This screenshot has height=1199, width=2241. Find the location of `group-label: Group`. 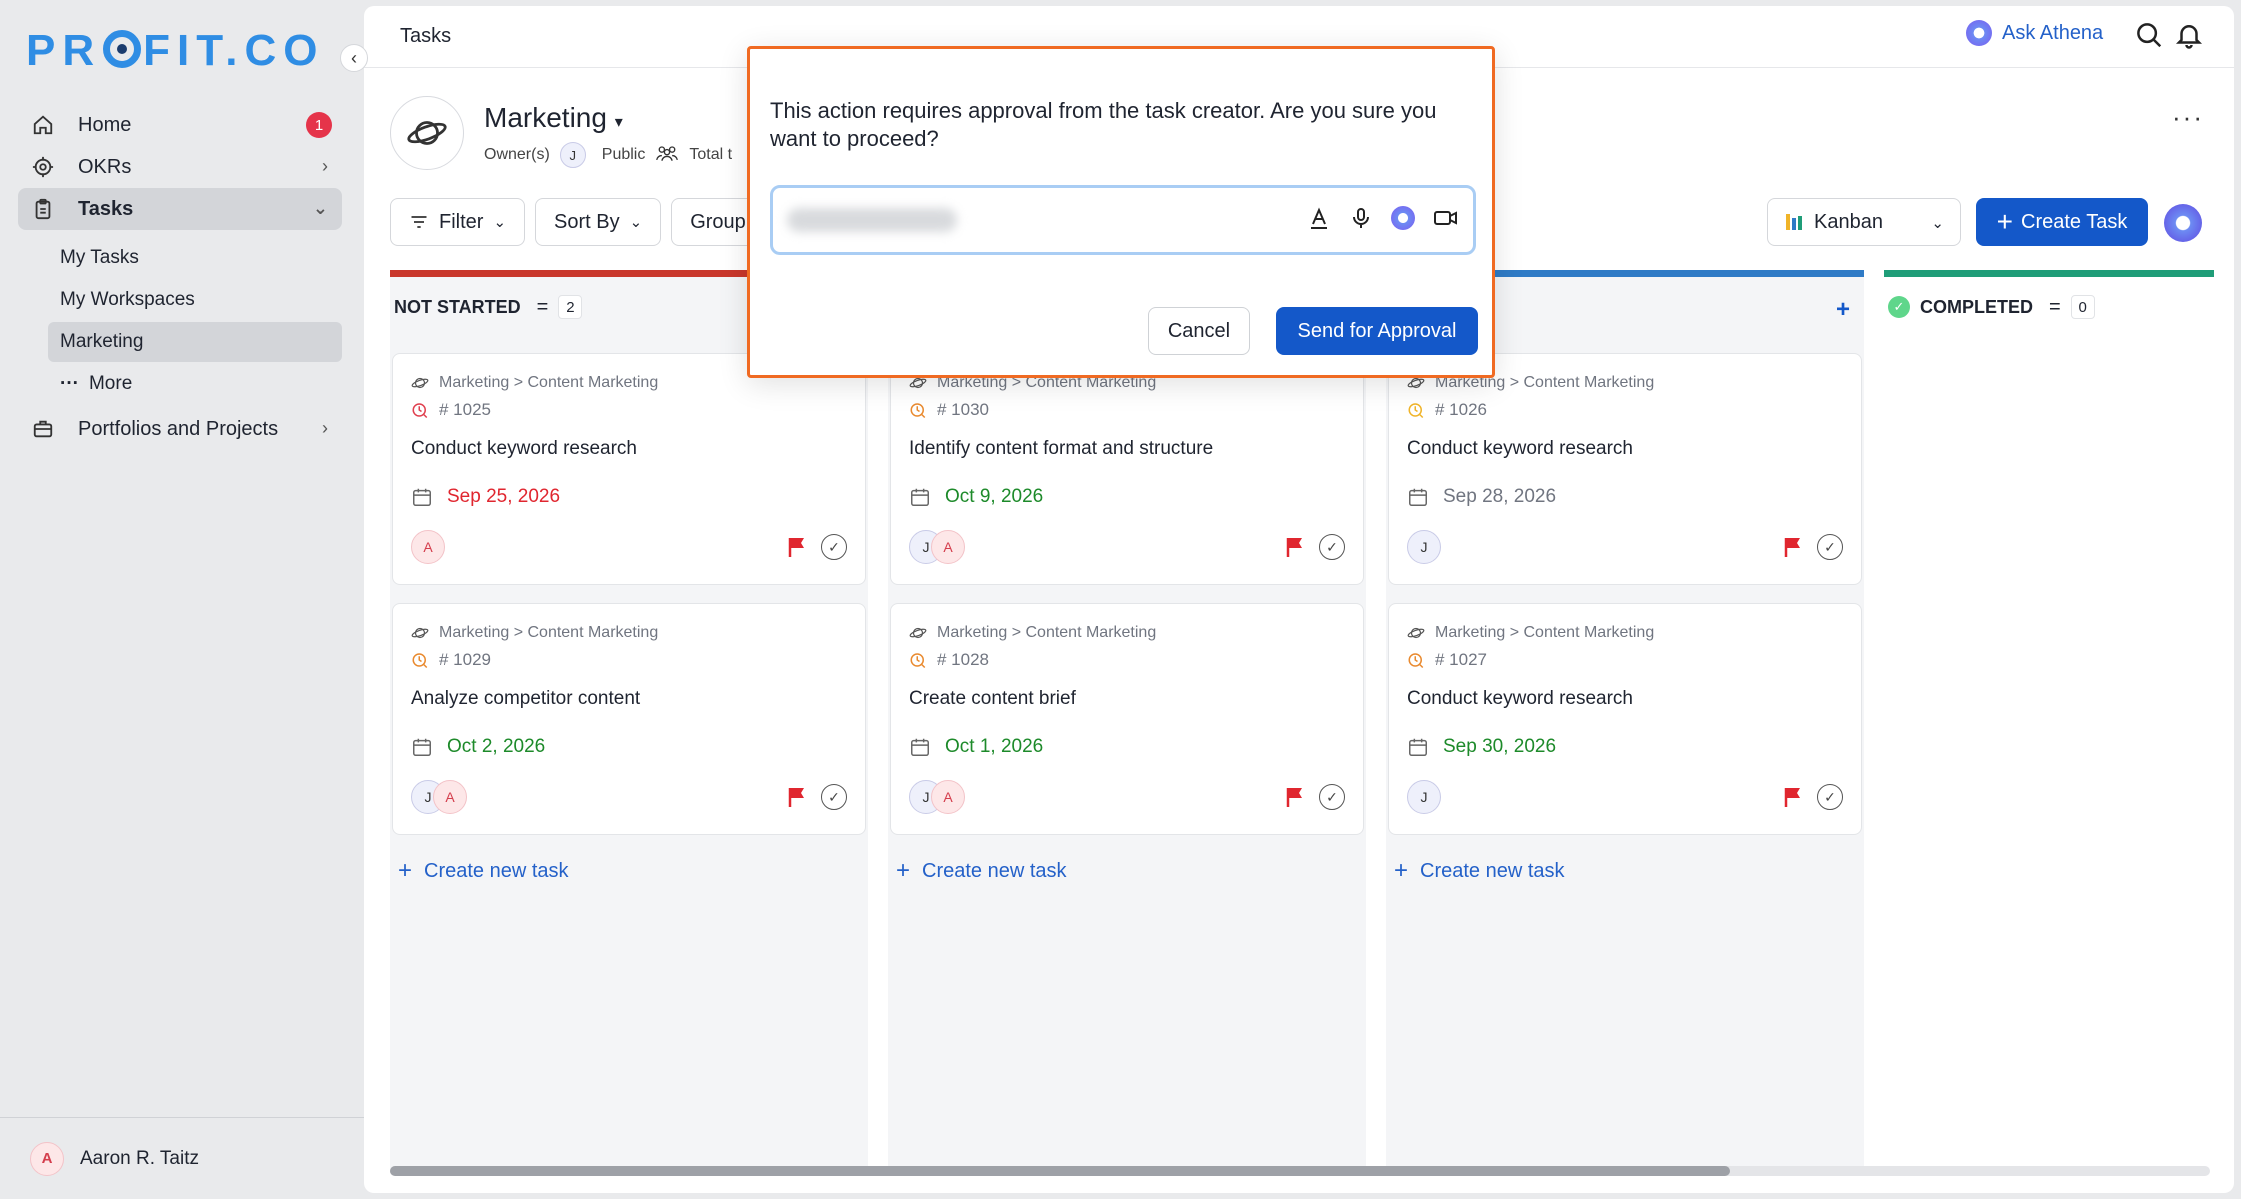

group-label: Group is located at coordinates (718, 221).